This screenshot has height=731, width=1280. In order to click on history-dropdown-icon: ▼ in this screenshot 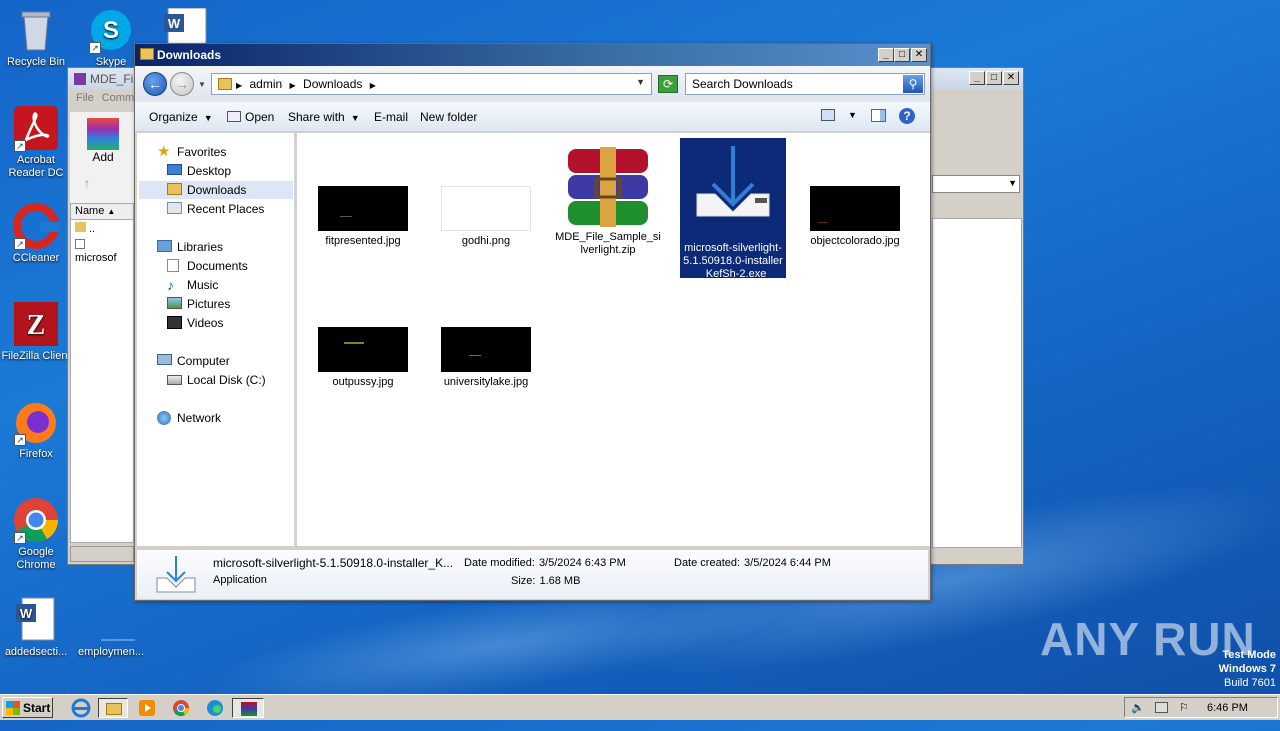, I will do `click(202, 84)`.